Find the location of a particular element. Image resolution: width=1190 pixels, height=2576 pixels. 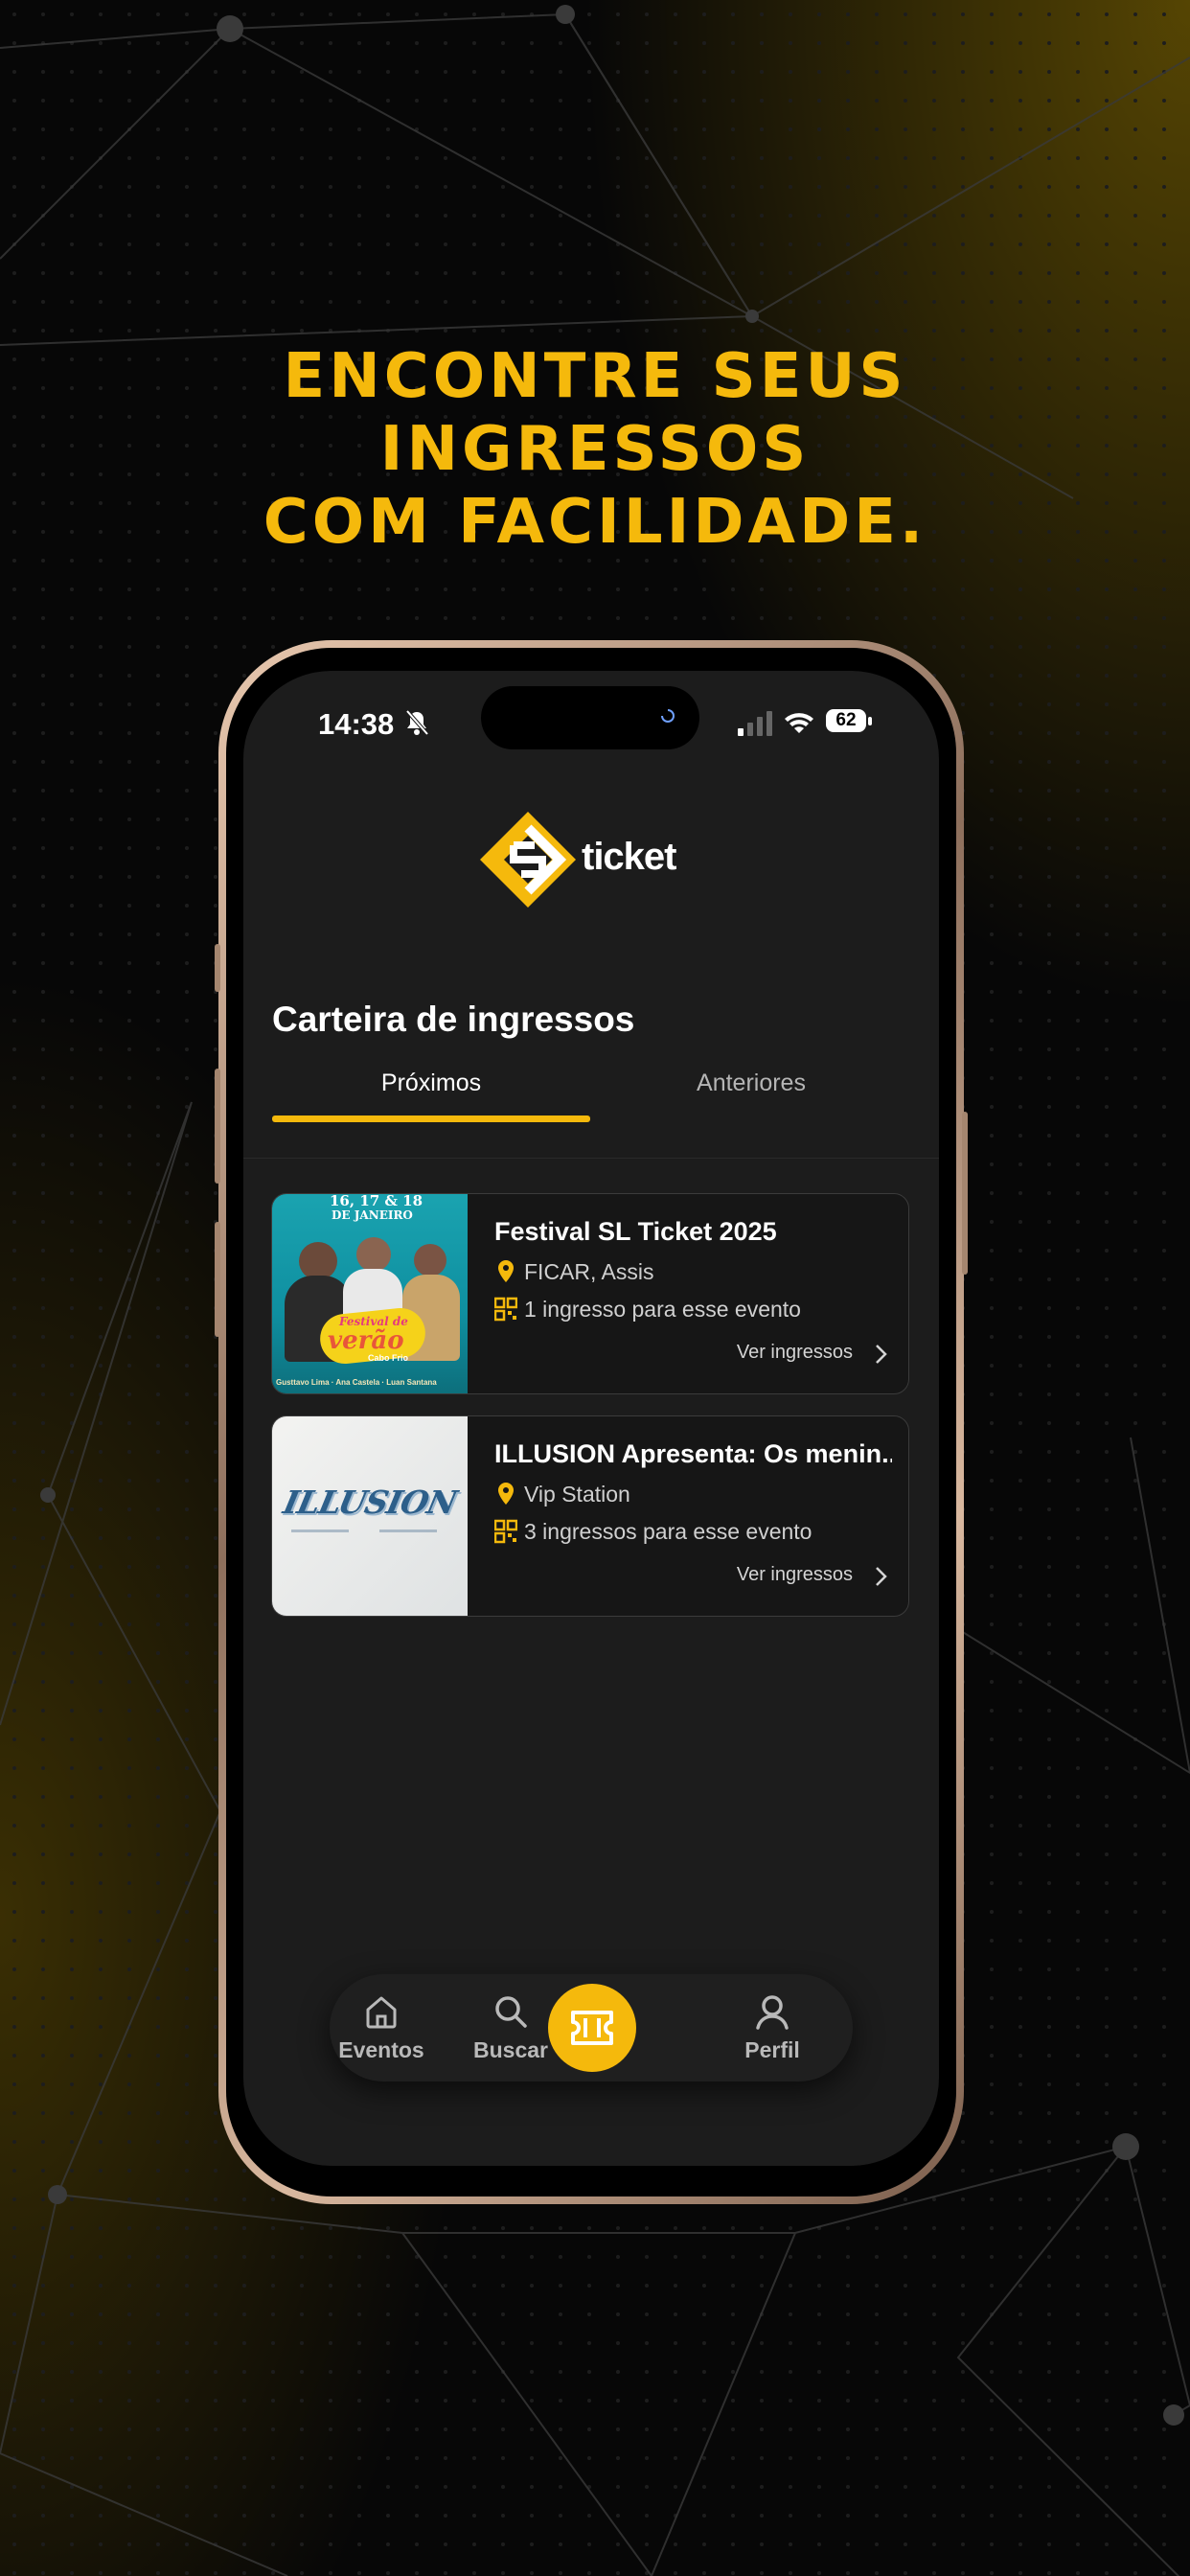

event-location-text: FICAR, Assis is located at coordinates (589, 1272).